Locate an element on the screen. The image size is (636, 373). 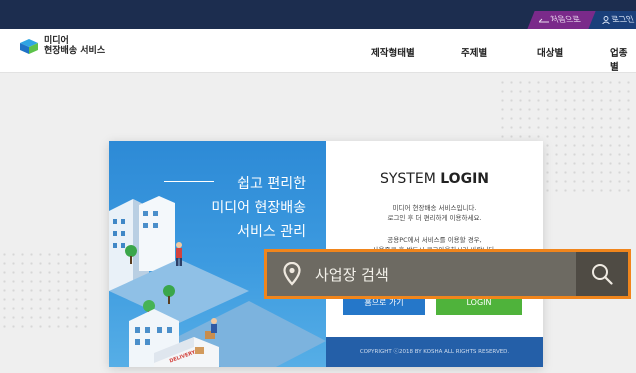
search-button is located at coordinates (602, 274).